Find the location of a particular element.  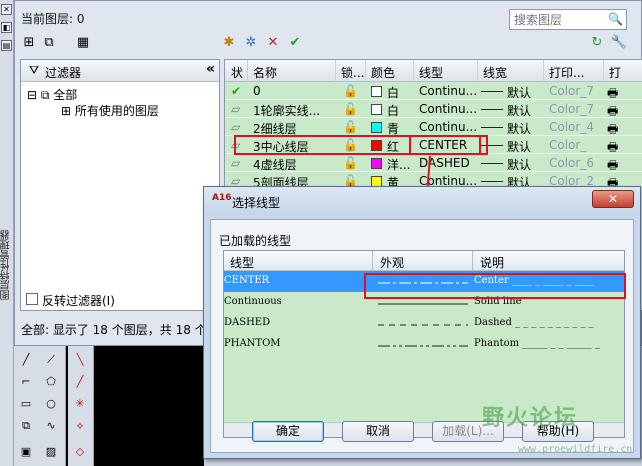

new-layer-vp-frozen-icon: ✲ is located at coordinates (251, 43).